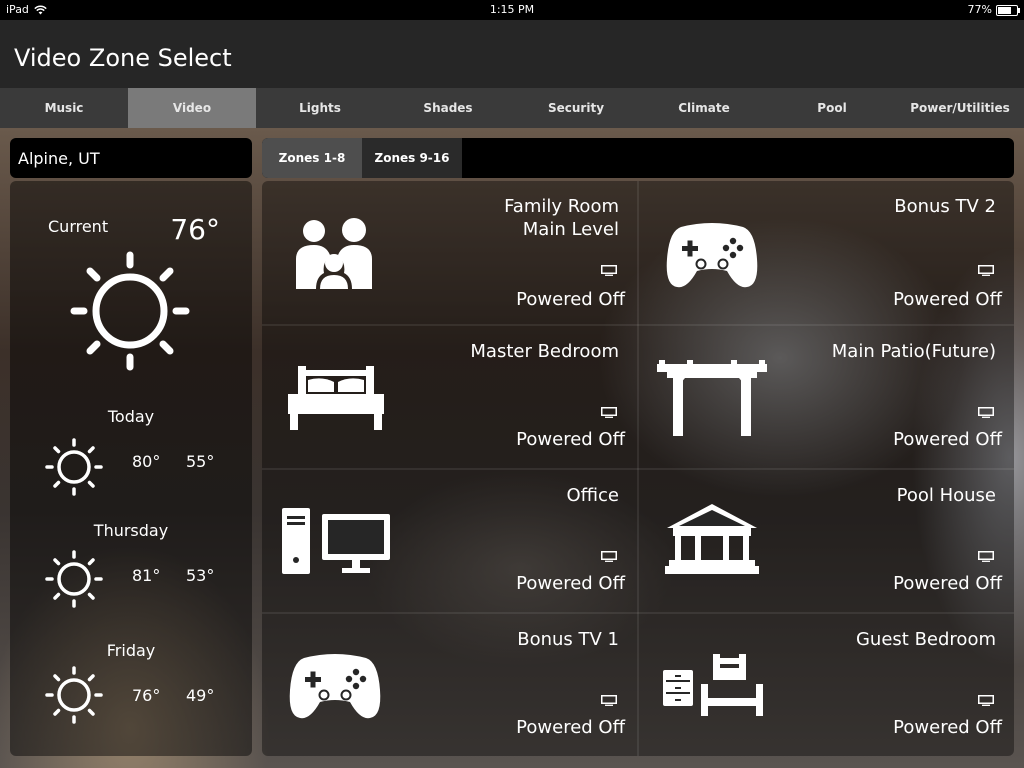  I want to click on zone-guest-bedroom: Guest Bedroom Powered Off, so click(826, 685).